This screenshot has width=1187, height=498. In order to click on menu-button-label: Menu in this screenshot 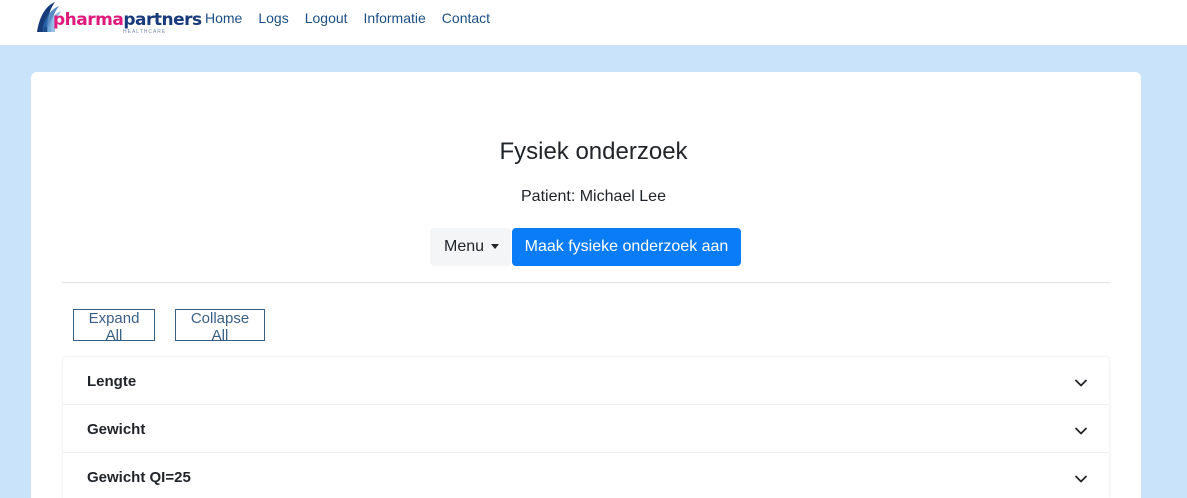, I will do `click(464, 246)`.